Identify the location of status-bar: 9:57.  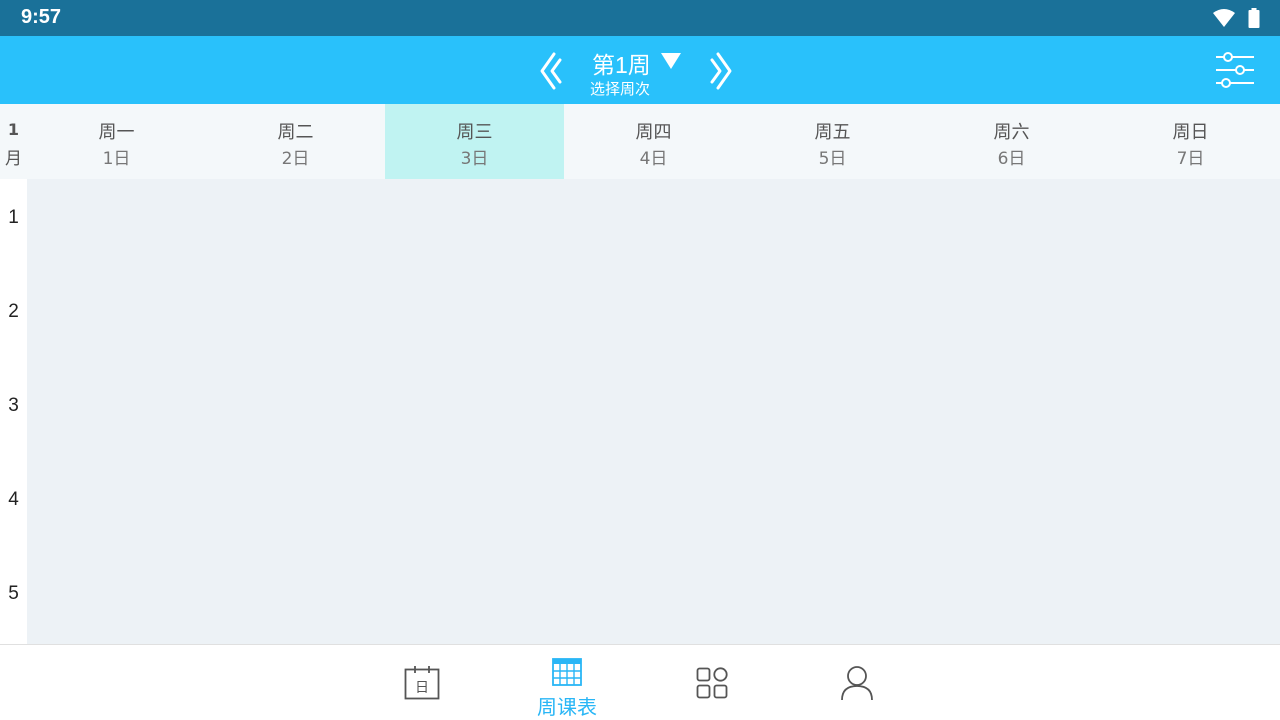
(640, 18).